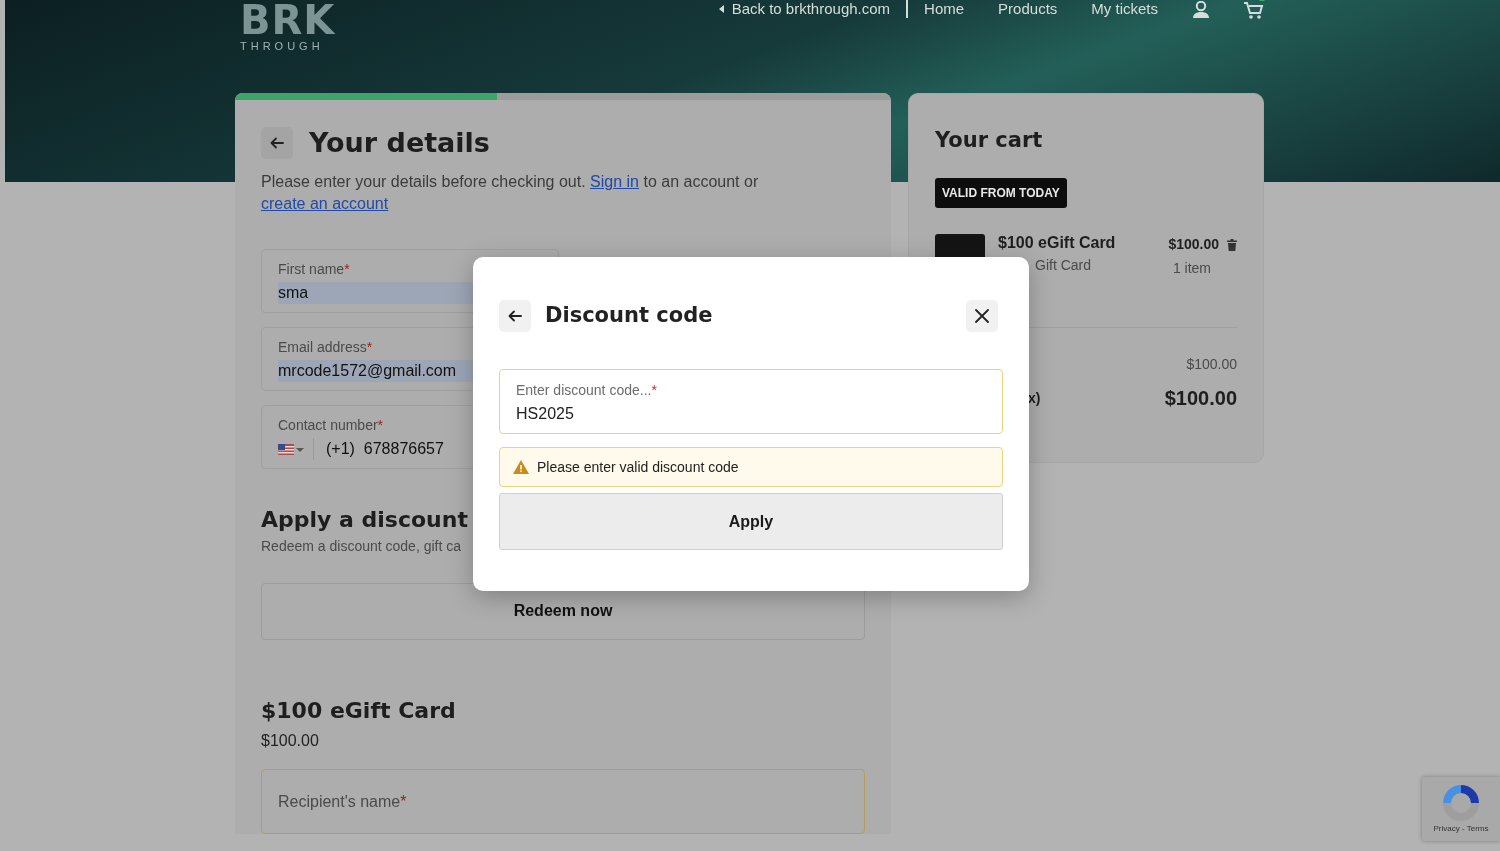  Describe the element at coordinates (1124, 10) in the screenshot. I see `nav-link: My tickets` at that location.